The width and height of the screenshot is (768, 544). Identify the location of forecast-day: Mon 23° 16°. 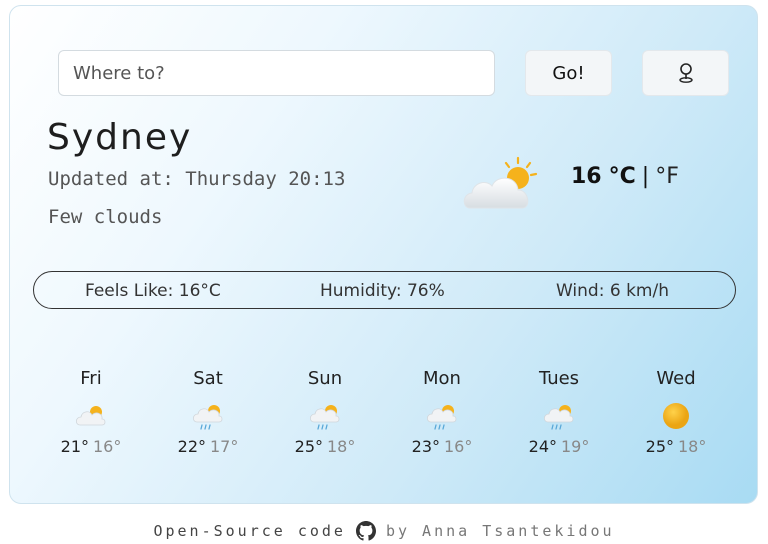
(442, 412).